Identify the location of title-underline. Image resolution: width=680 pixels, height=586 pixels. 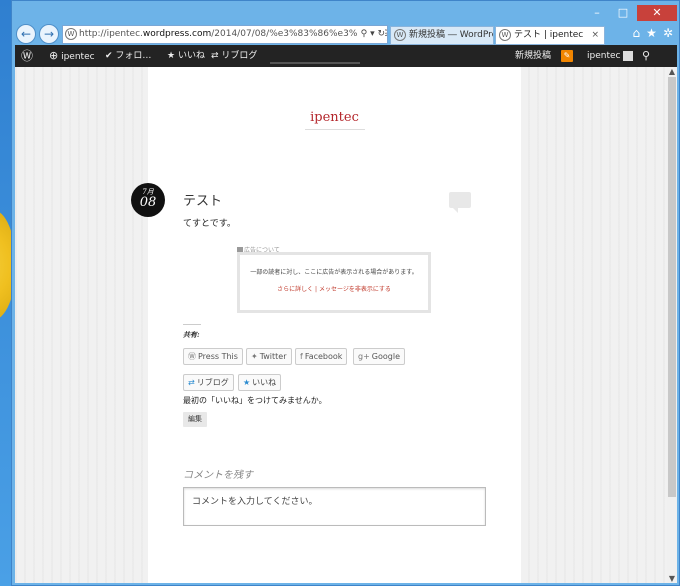
(335, 129).